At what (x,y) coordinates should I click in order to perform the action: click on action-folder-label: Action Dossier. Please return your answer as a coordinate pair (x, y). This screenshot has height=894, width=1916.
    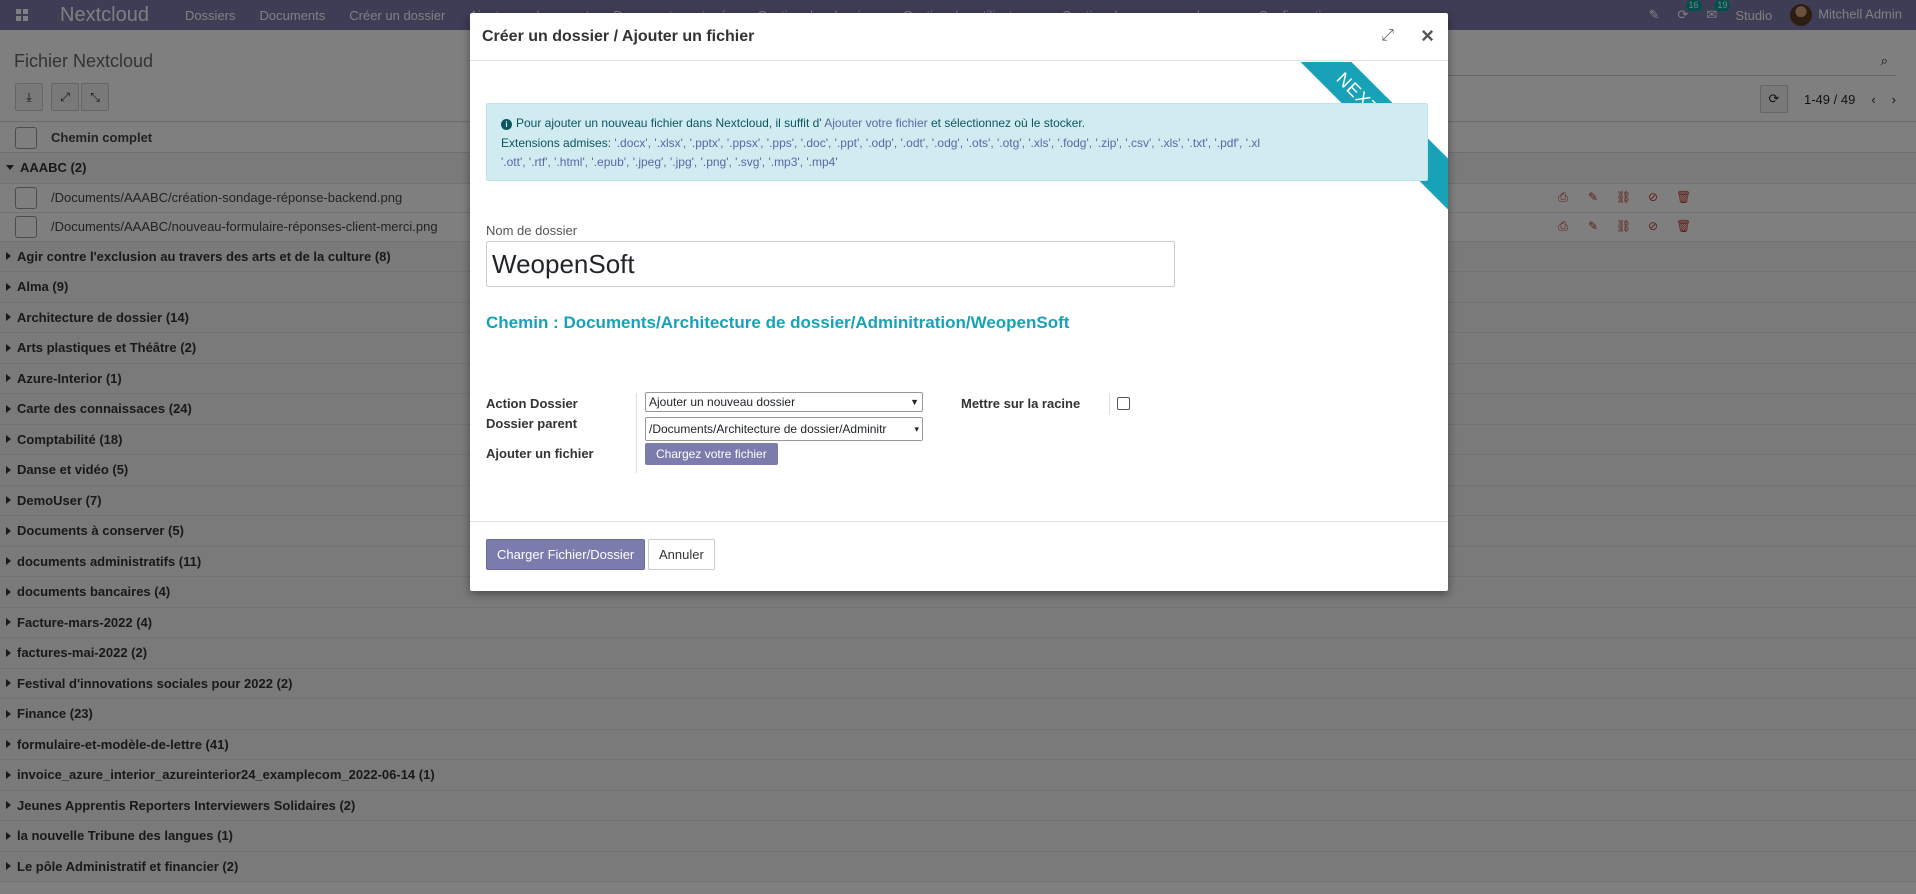
    Looking at the image, I should click on (532, 403).